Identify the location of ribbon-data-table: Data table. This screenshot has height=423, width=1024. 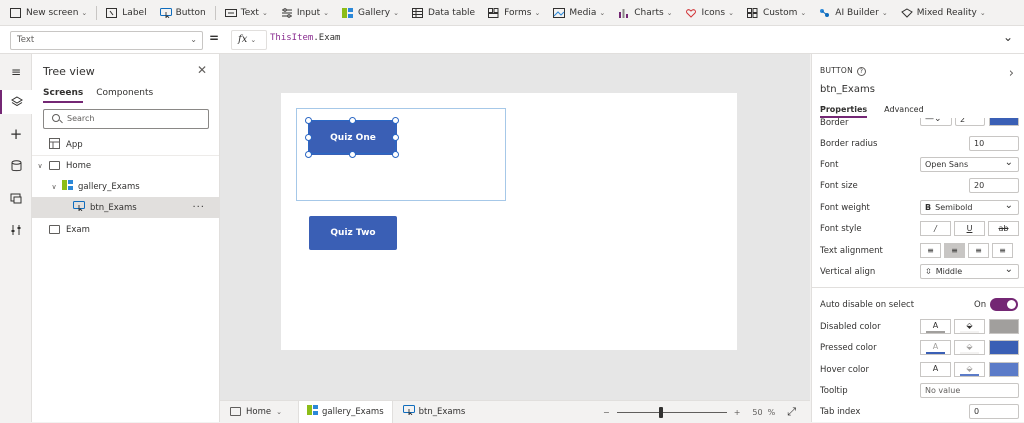
(443, 12).